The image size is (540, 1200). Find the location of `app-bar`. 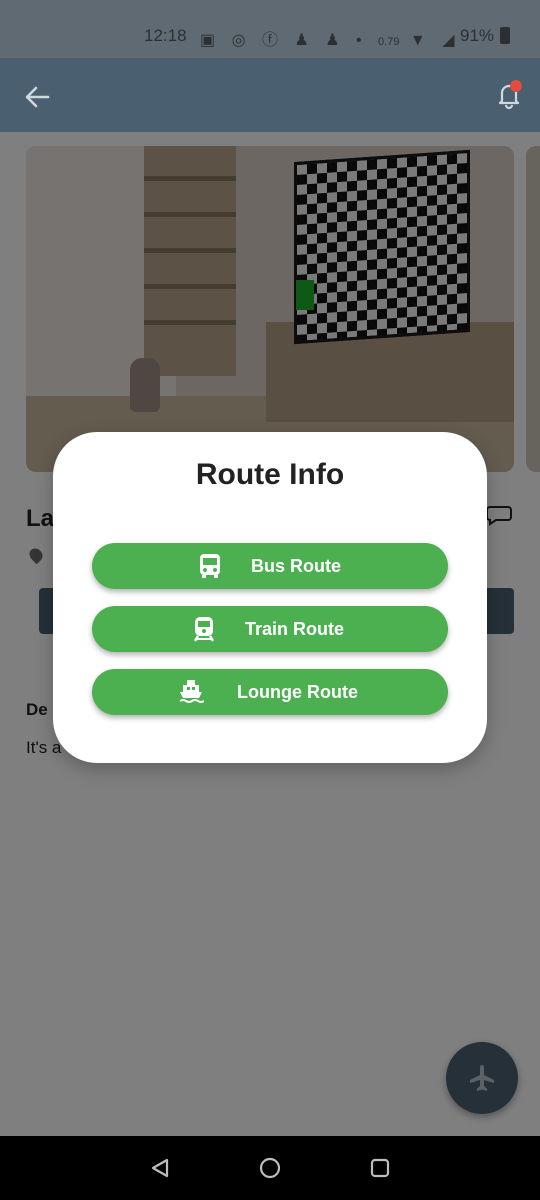

app-bar is located at coordinates (270, 95).